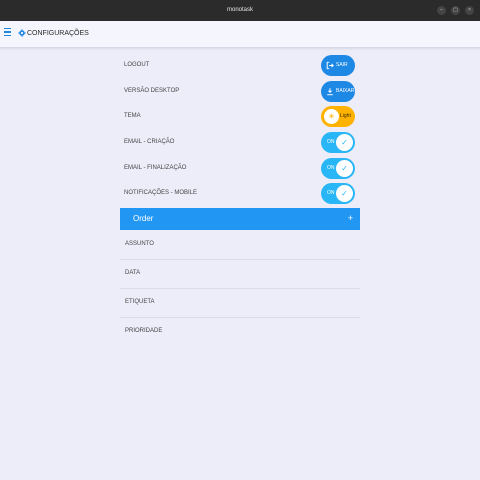  What do you see at coordinates (330, 92) in the screenshot?
I see `download-icon` at bounding box center [330, 92].